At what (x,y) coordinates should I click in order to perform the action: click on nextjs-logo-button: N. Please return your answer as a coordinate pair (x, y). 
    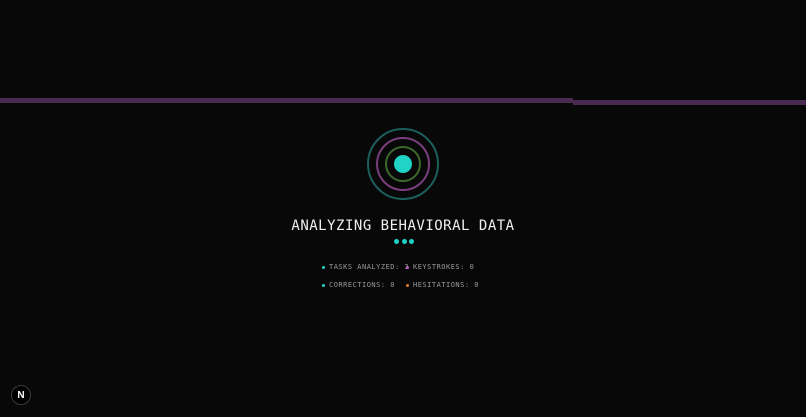
    Looking at the image, I should click on (21, 395).